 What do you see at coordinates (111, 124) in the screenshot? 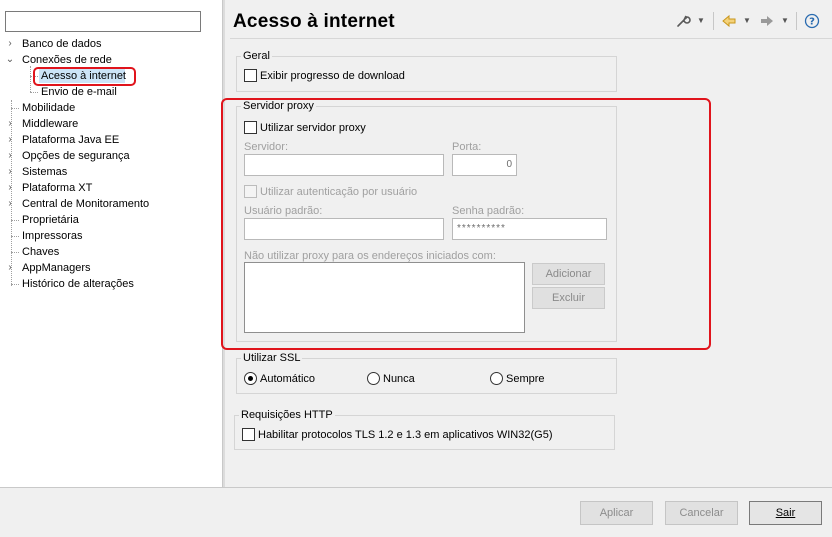
I see `tree-item-middleware: › Middleware` at bounding box center [111, 124].